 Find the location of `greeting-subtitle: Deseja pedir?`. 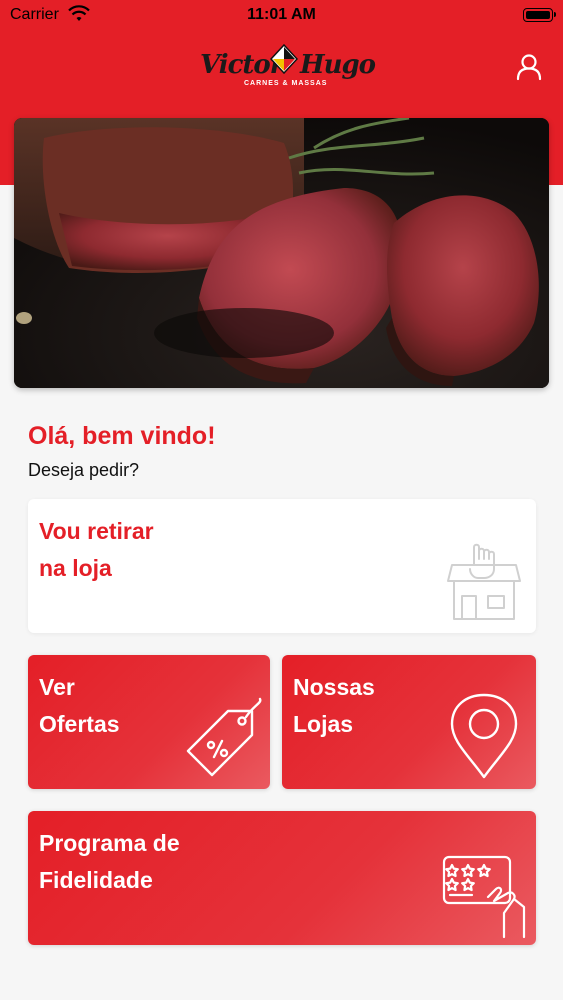

greeting-subtitle: Deseja pedir? is located at coordinates (84, 470).